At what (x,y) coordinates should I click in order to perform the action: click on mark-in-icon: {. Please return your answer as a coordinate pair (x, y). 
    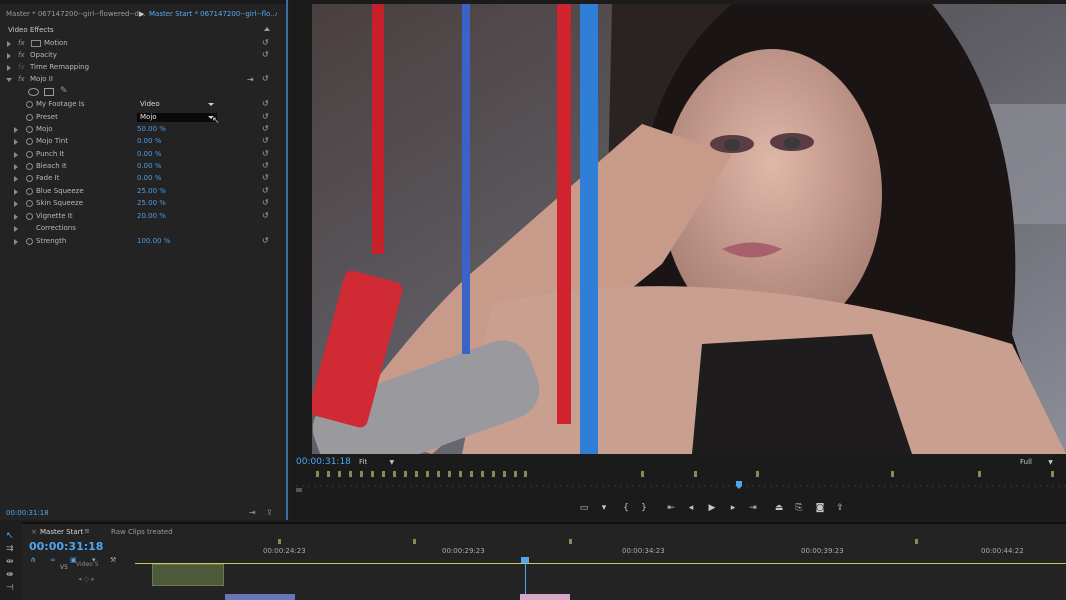
    Looking at the image, I should click on (626, 508).